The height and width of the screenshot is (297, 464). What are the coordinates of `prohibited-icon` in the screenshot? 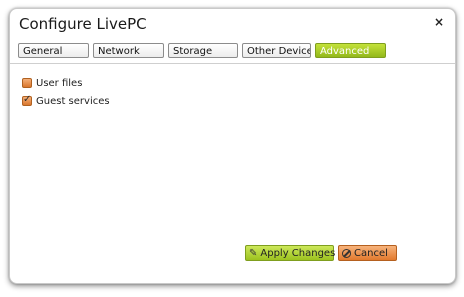 It's located at (346, 253).